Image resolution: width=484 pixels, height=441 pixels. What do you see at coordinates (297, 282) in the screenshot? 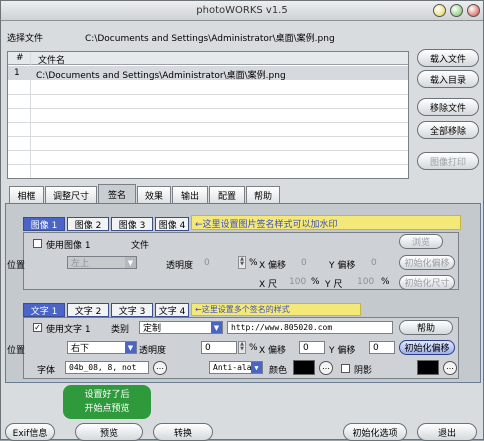
I see `image-x-size-value: 100` at bounding box center [297, 282].